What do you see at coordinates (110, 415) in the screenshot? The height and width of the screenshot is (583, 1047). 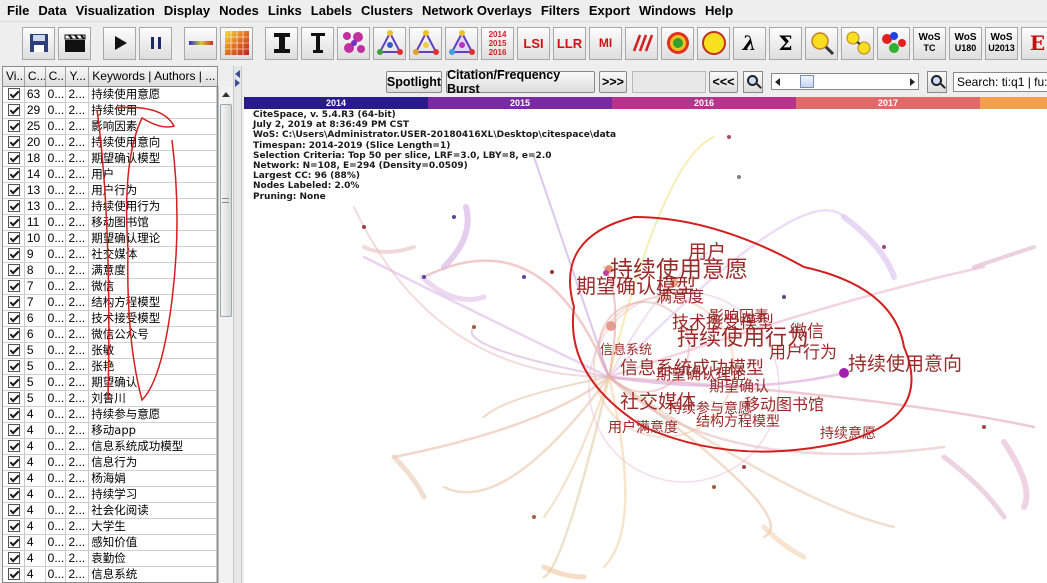 I see `table-row: 4 0... 2... 持续参与意愿` at bounding box center [110, 415].